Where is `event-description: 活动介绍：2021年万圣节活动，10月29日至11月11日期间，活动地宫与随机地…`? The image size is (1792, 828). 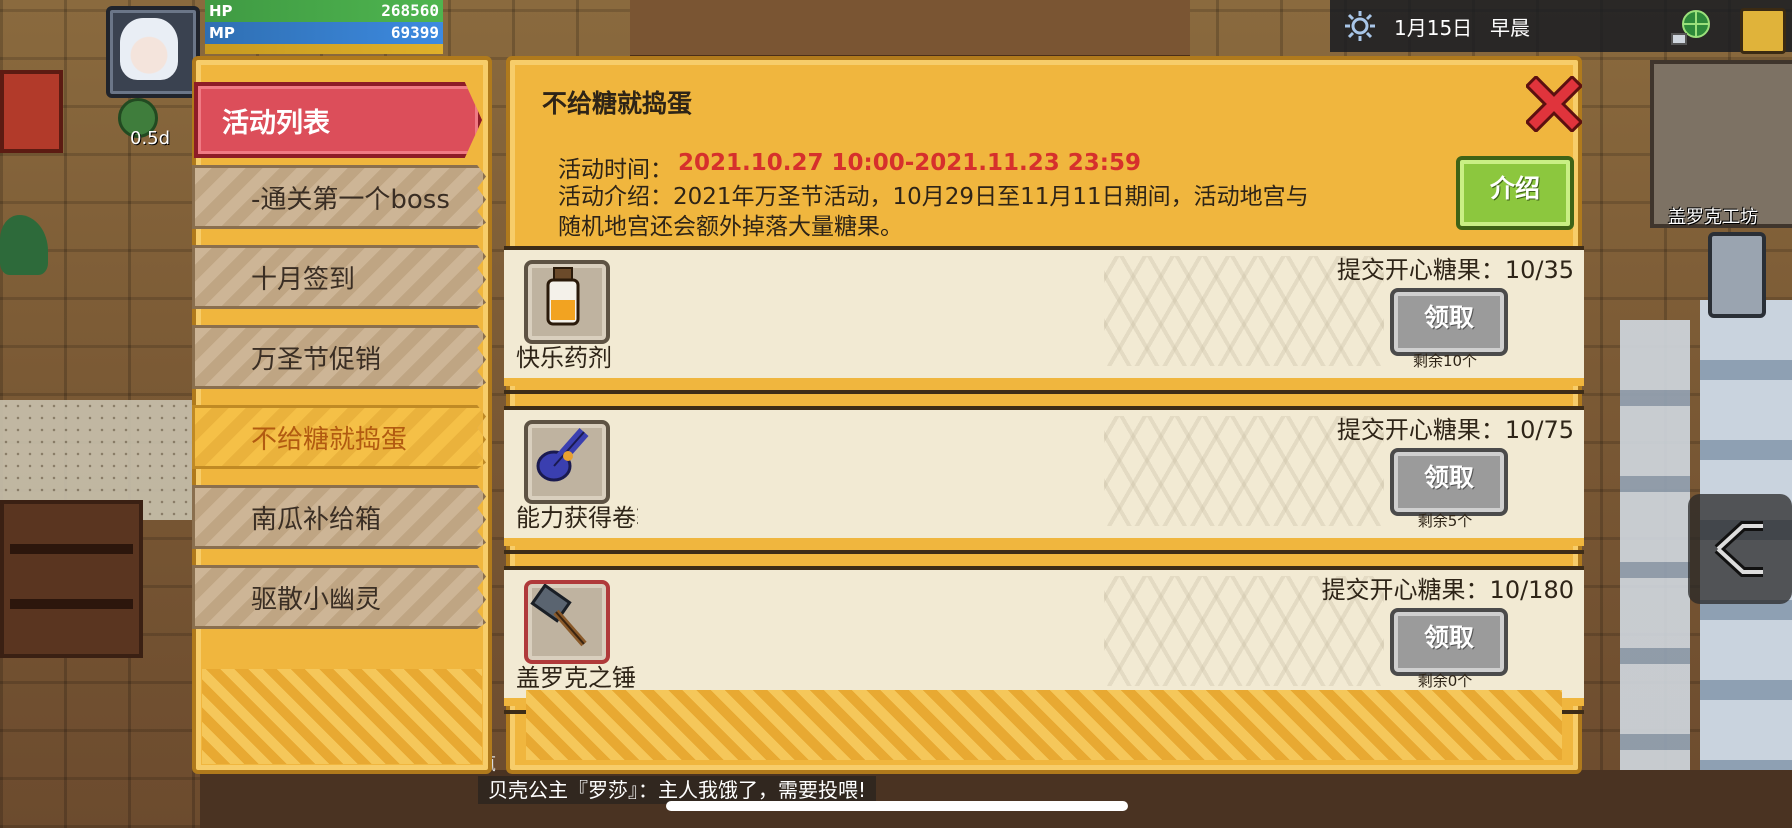
event-description: 活动介绍：2021年万圣节活动，10月29日至11月11日期间，活动地宫与随机地… is located at coordinates (933, 212).